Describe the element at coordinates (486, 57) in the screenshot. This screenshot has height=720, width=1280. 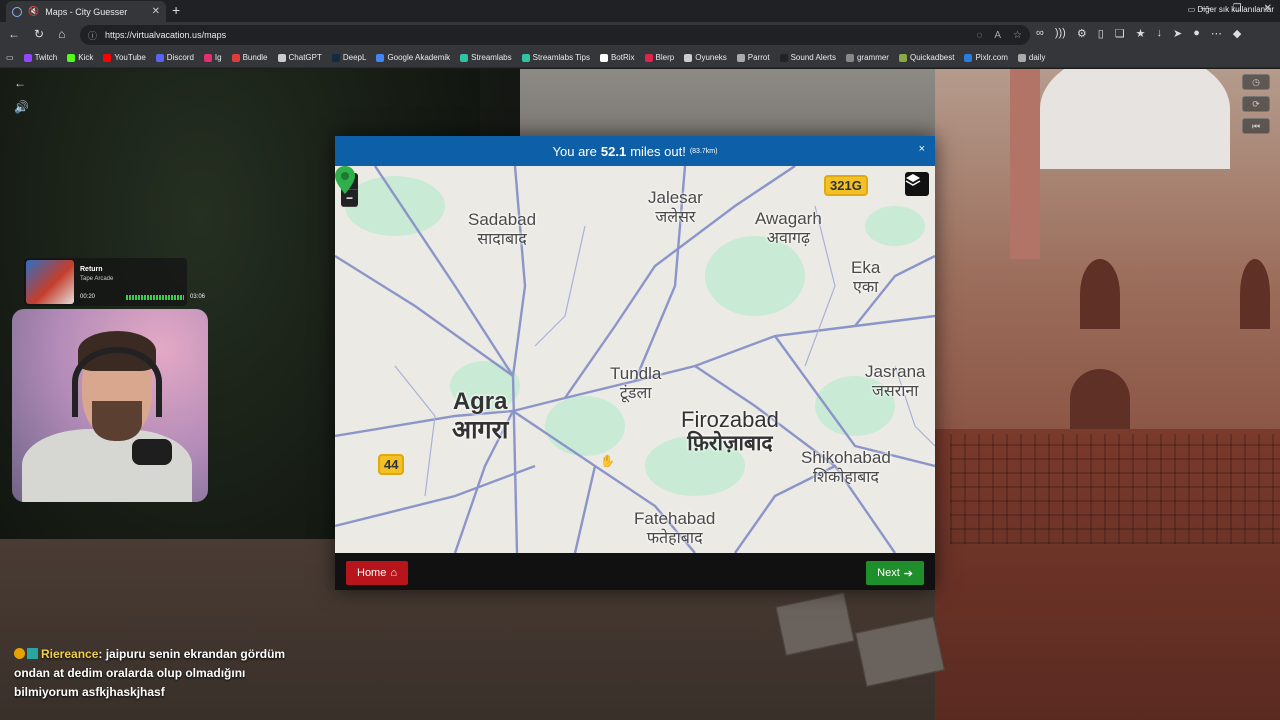
I see `bookmark-streamlabs: Streamlabs` at that location.